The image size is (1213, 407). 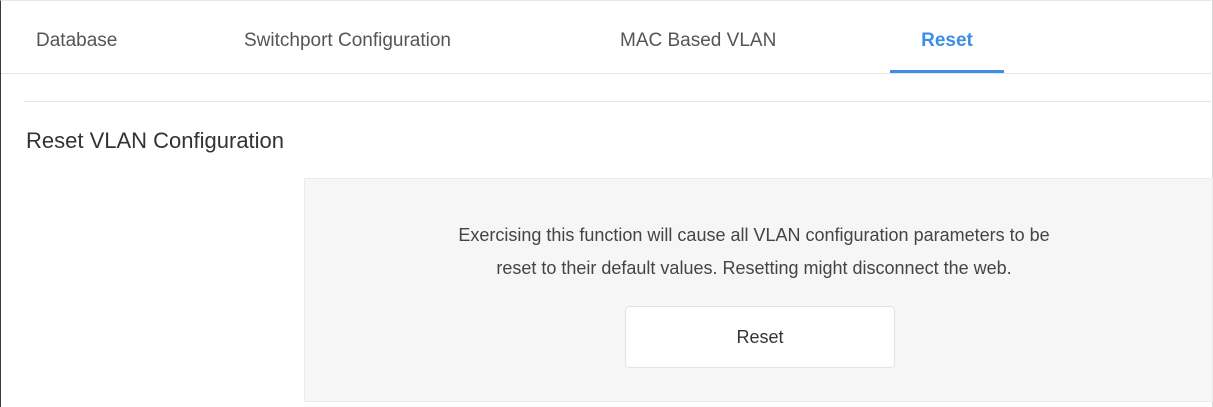 What do you see at coordinates (698, 37) in the screenshot?
I see `tab-mac-based-vlan: MAC Based VLAN` at bounding box center [698, 37].